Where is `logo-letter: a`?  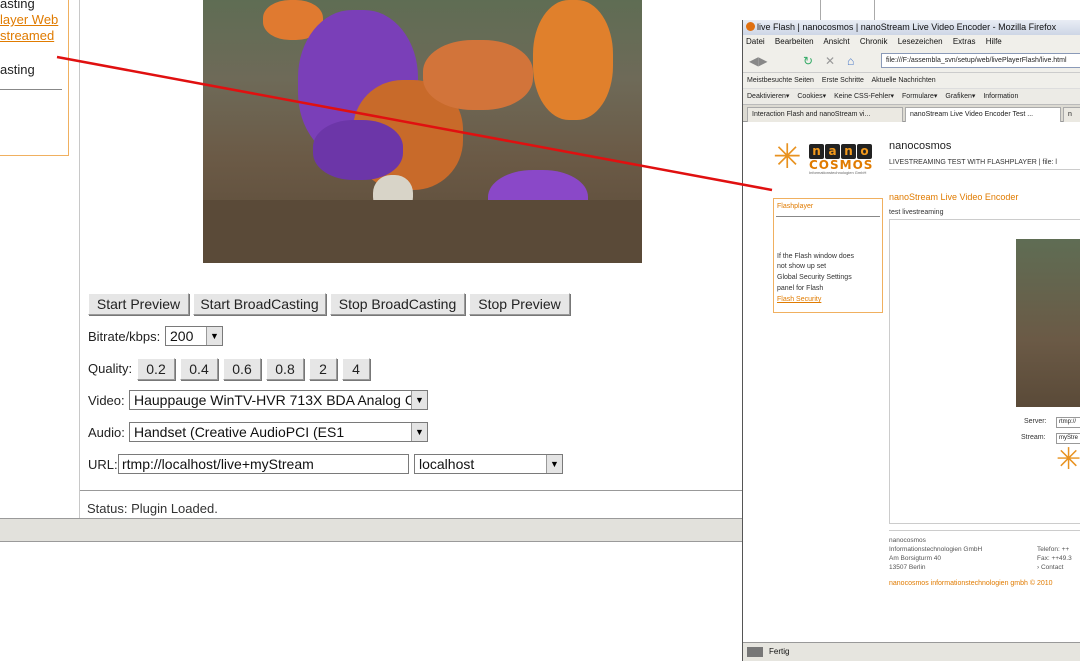 logo-letter: a is located at coordinates (832, 151).